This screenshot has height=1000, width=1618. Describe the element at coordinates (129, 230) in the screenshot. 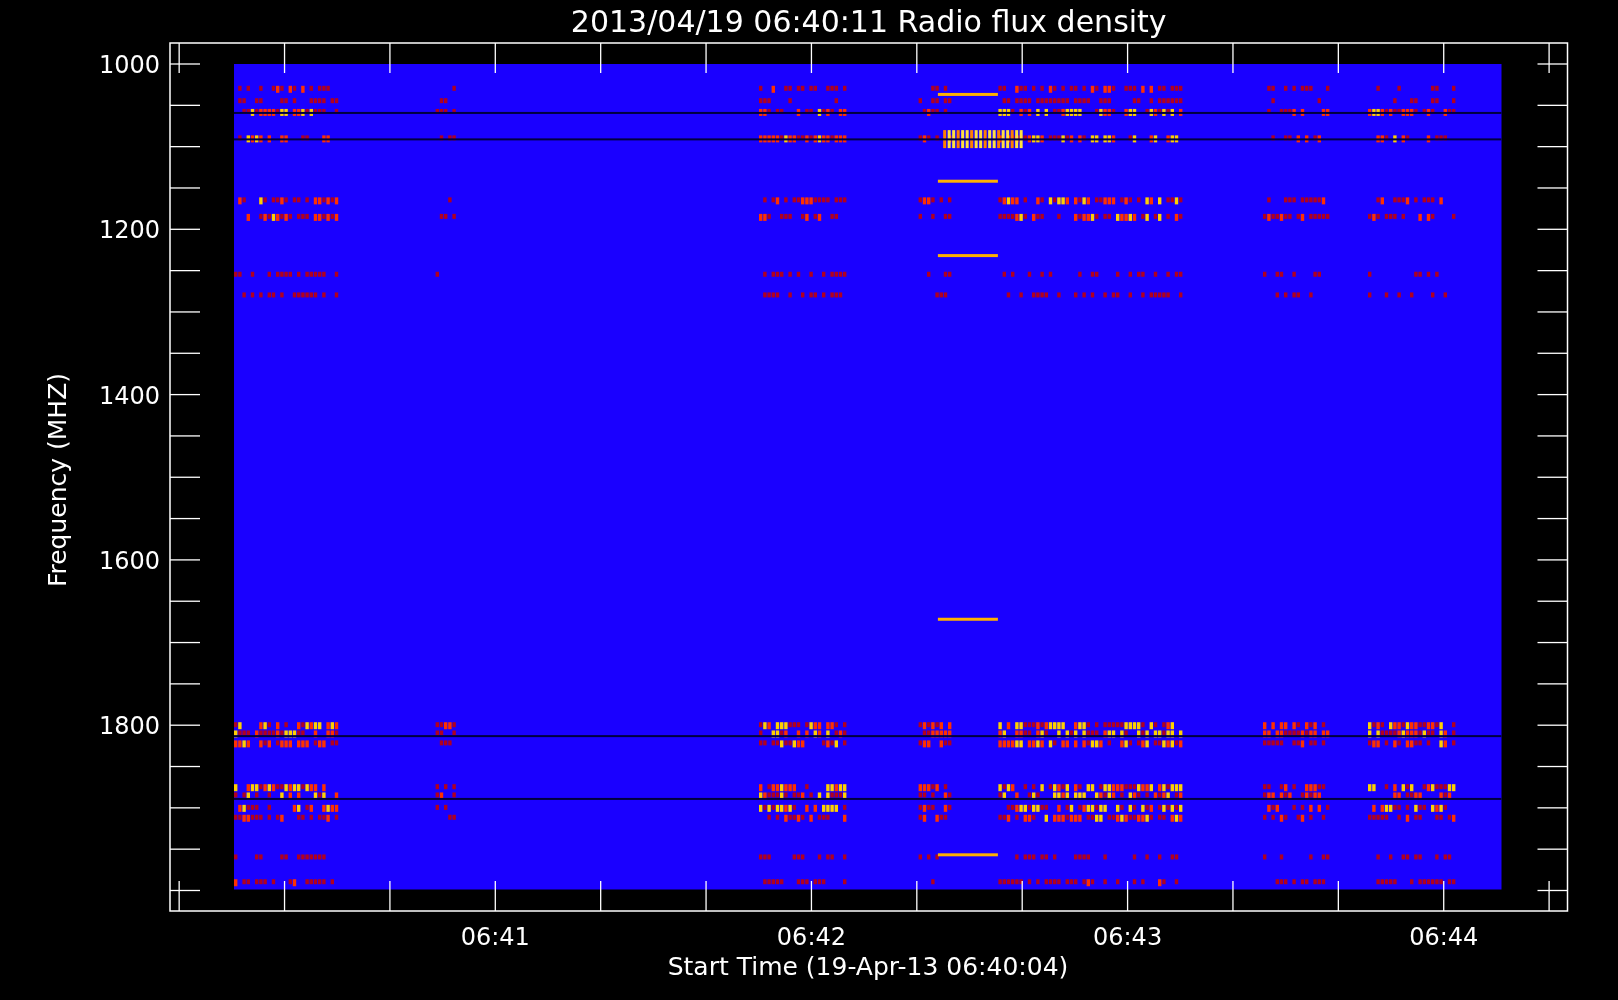

I see `y-tick-label: 1200` at that location.